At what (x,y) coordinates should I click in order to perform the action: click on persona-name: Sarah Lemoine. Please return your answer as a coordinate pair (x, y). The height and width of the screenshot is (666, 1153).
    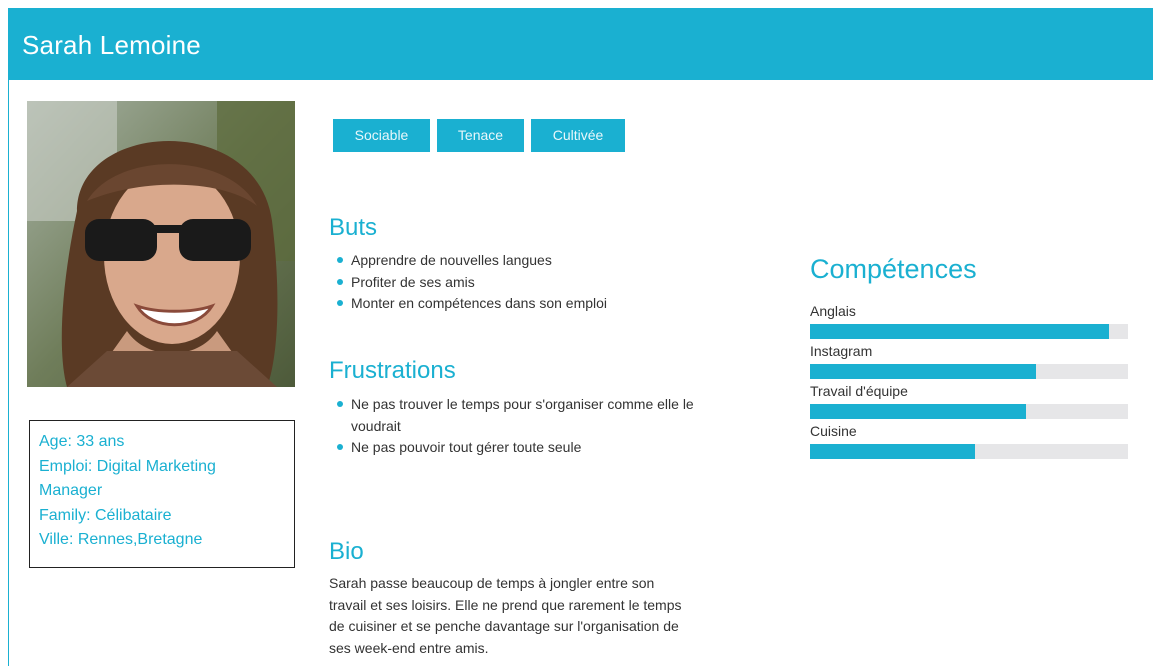
    Looking at the image, I should click on (111, 45).